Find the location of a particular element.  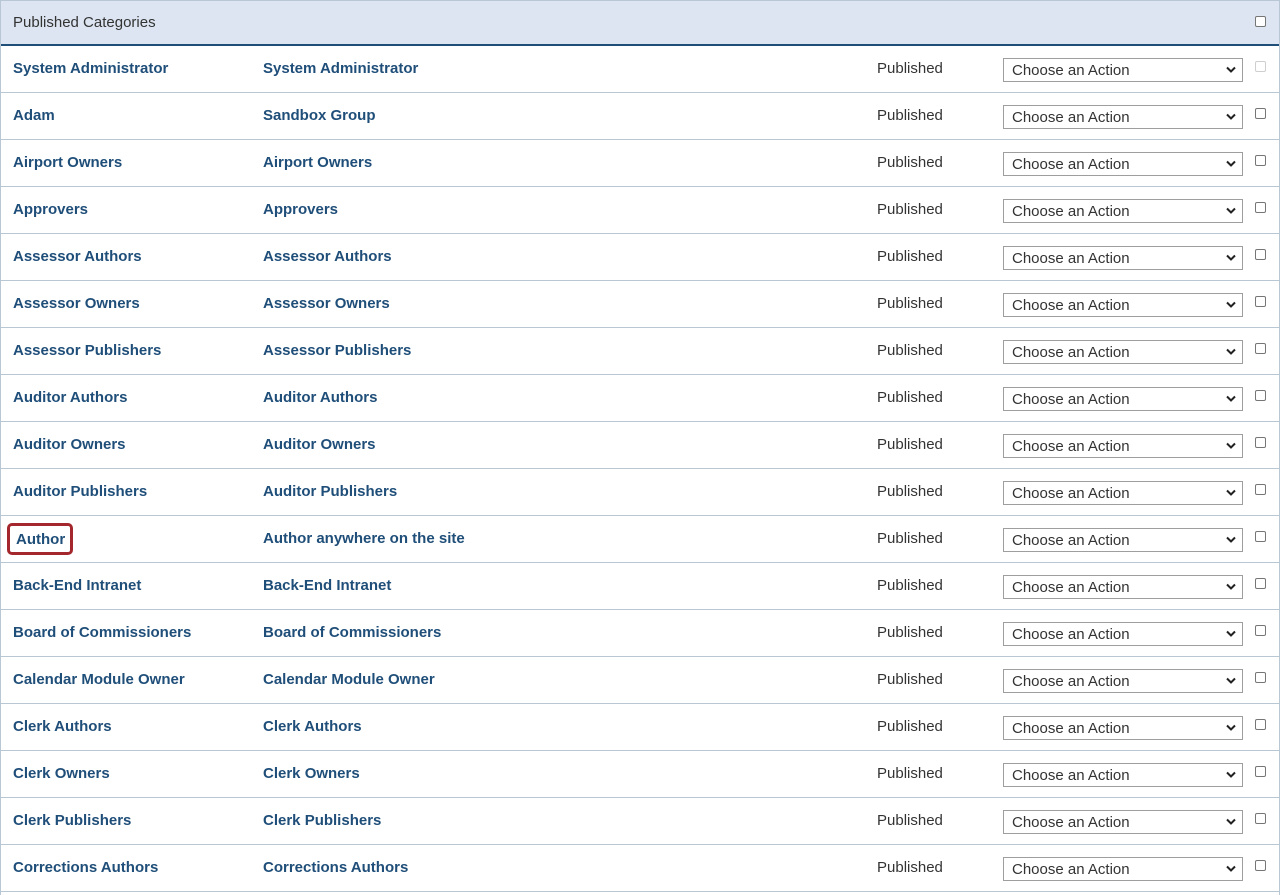

category-description-link: Back-End Intranet is located at coordinates (327, 585).